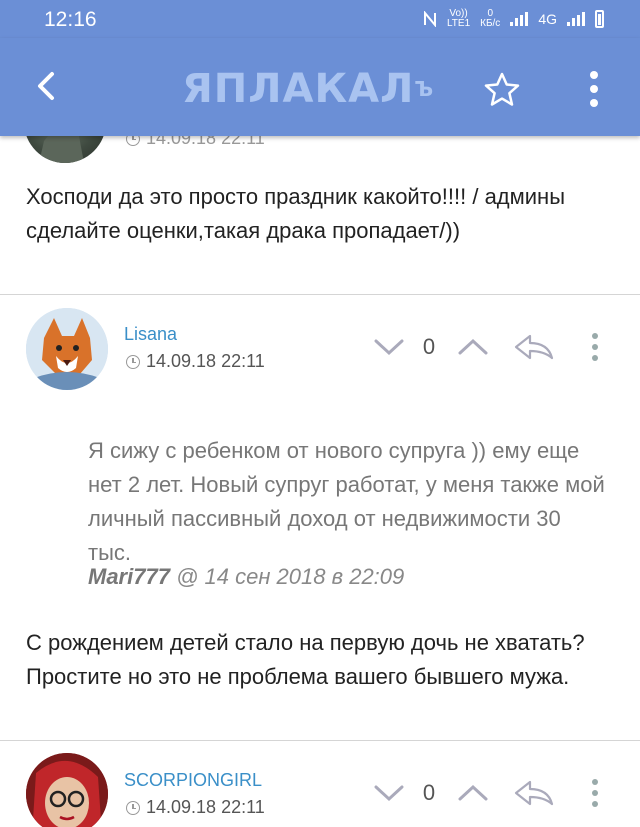 The width and height of the screenshot is (640, 827). What do you see at coordinates (430, 19) in the screenshot?
I see `nfc-icon` at bounding box center [430, 19].